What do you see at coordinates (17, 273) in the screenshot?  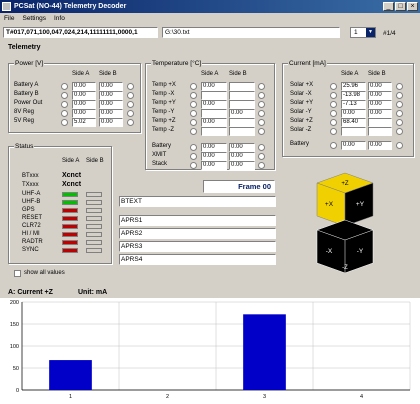 I see `show-all-values-checkbox` at bounding box center [17, 273].